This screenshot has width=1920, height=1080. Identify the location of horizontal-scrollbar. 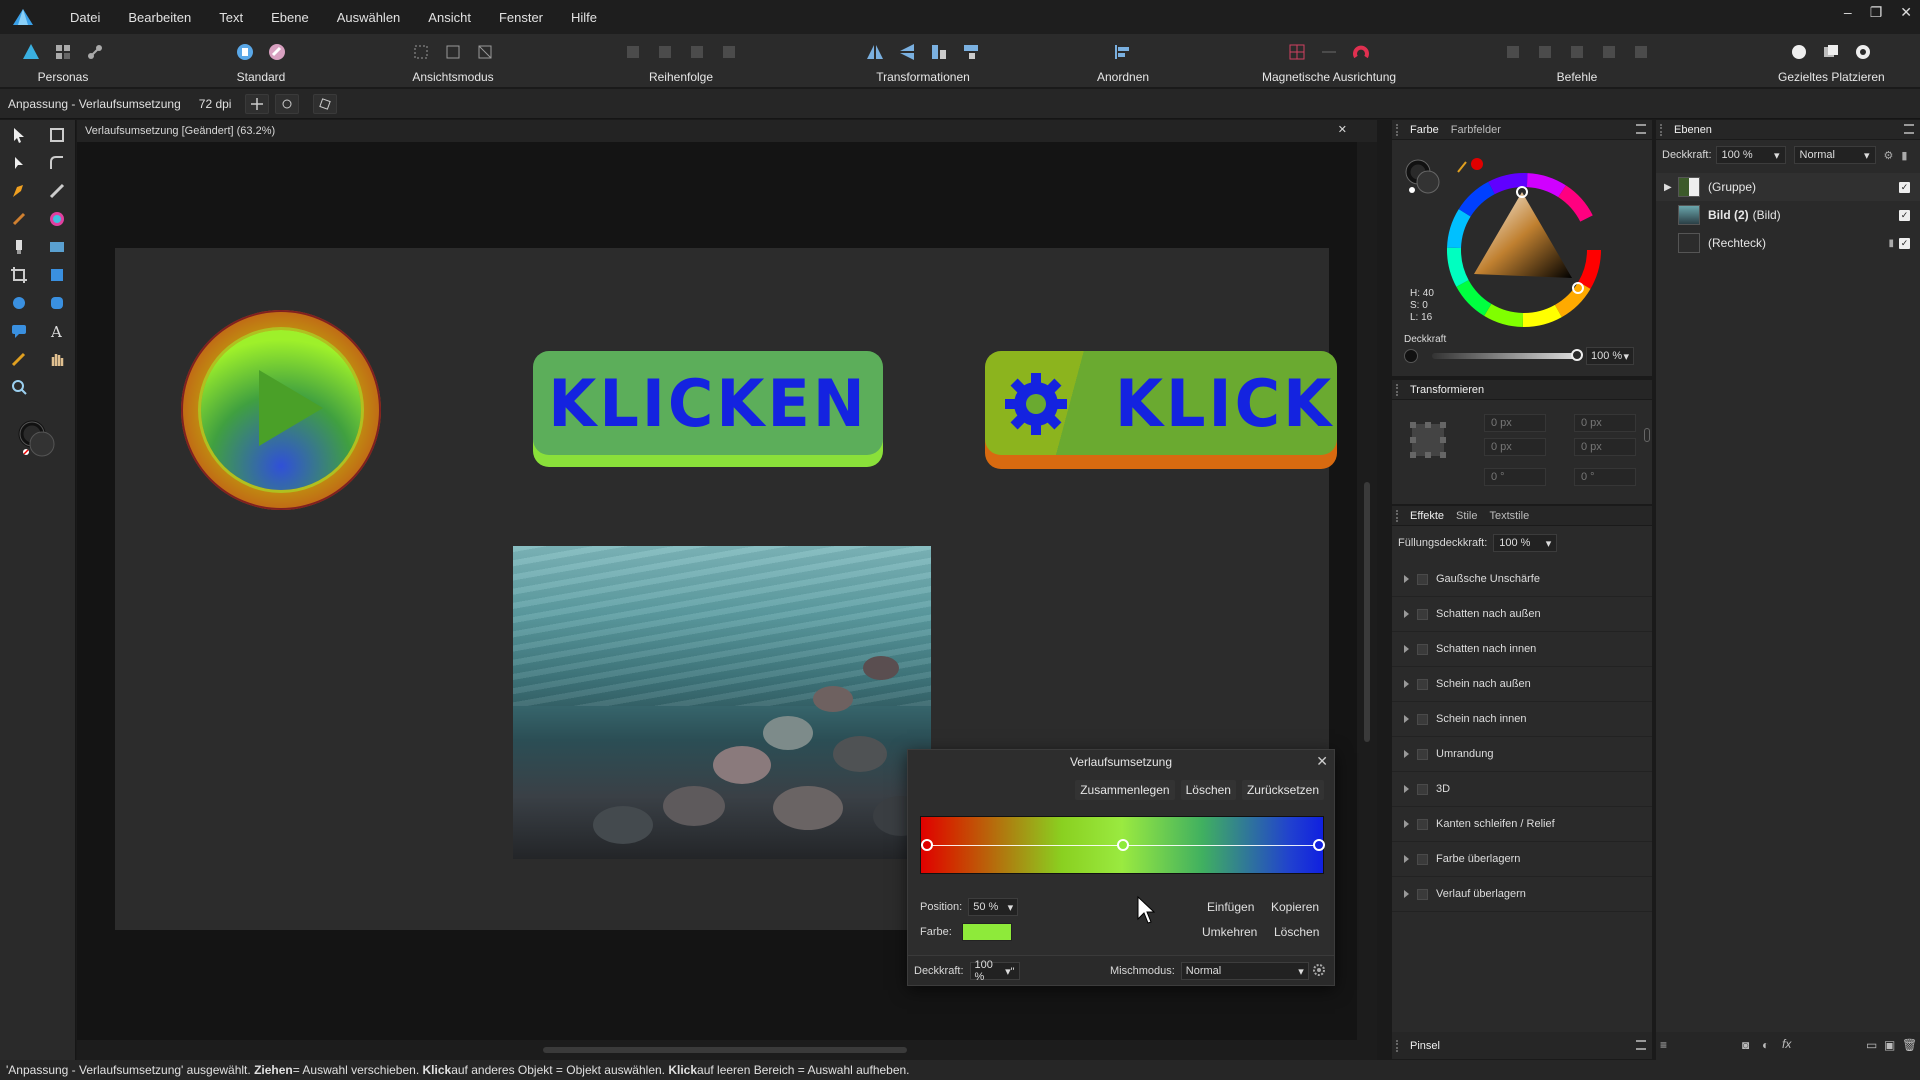
(727, 1050).